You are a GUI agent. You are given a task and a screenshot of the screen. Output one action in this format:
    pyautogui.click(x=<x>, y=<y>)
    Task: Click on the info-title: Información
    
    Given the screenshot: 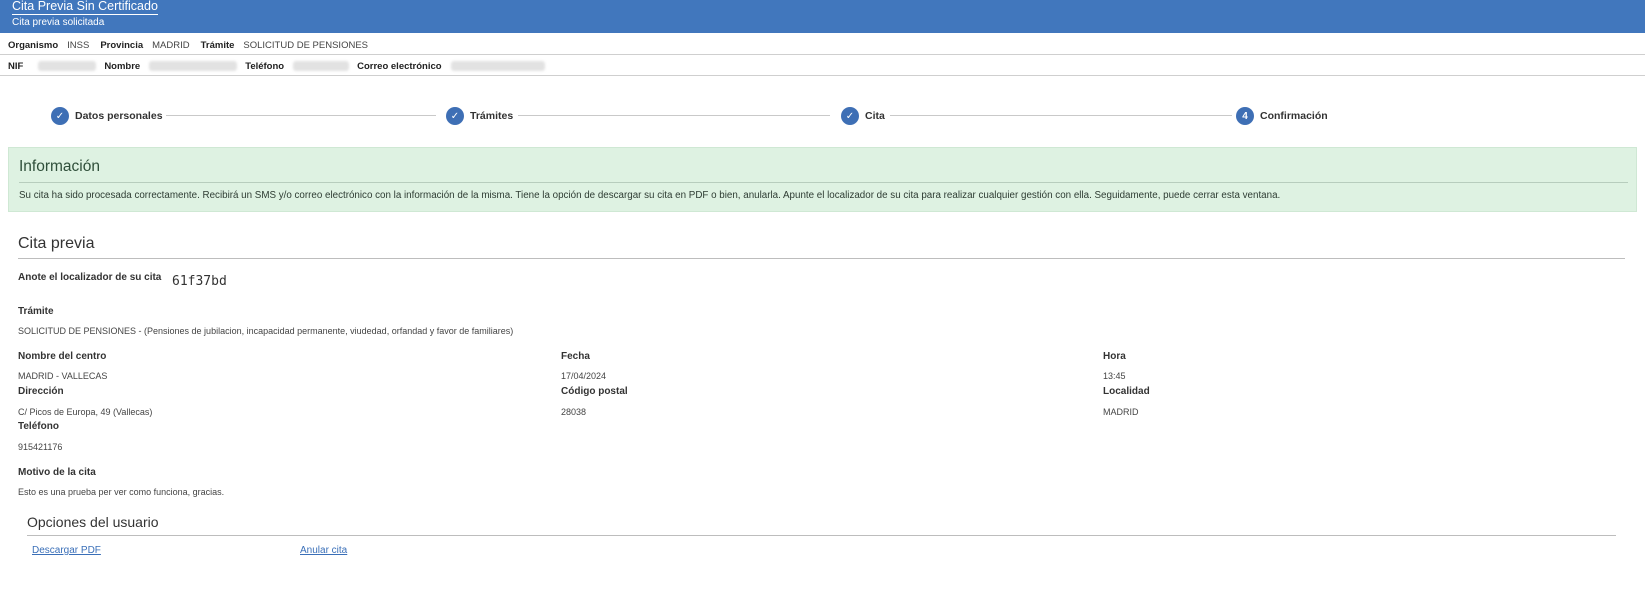 What is the action you would take?
    pyautogui.click(x=59, y=166)
    